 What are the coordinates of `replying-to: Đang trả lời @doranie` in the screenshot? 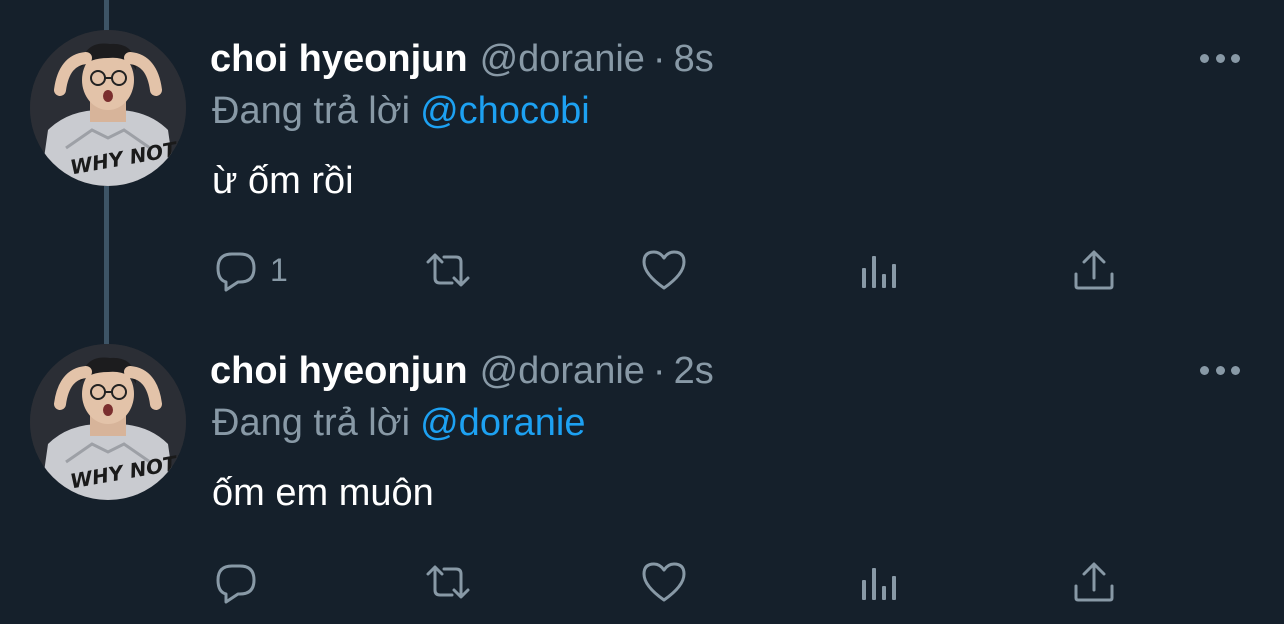 It's located at (398, 423).